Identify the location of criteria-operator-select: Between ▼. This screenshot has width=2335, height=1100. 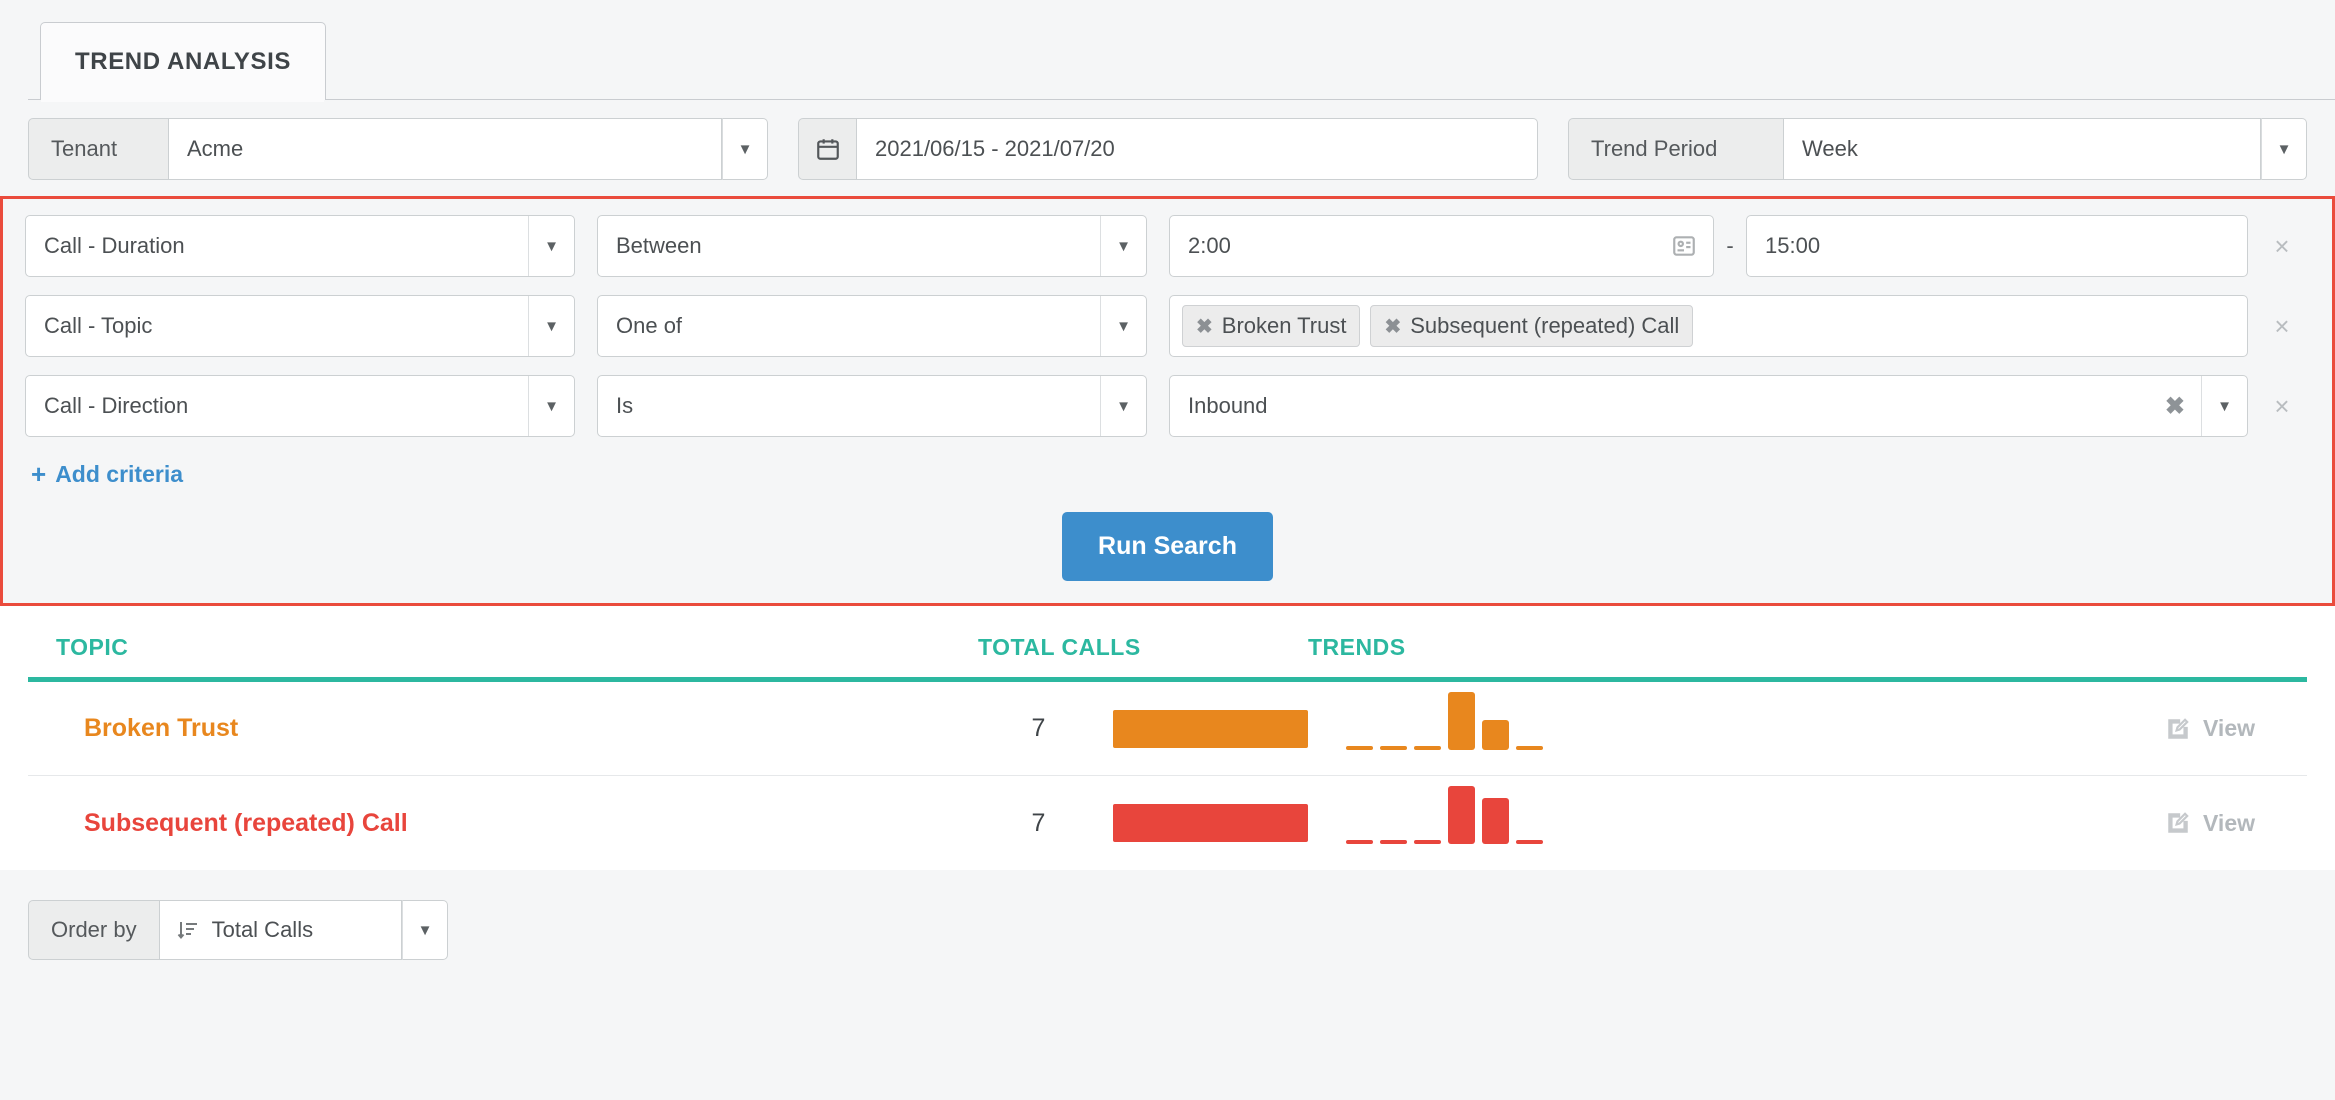
(872, 246).